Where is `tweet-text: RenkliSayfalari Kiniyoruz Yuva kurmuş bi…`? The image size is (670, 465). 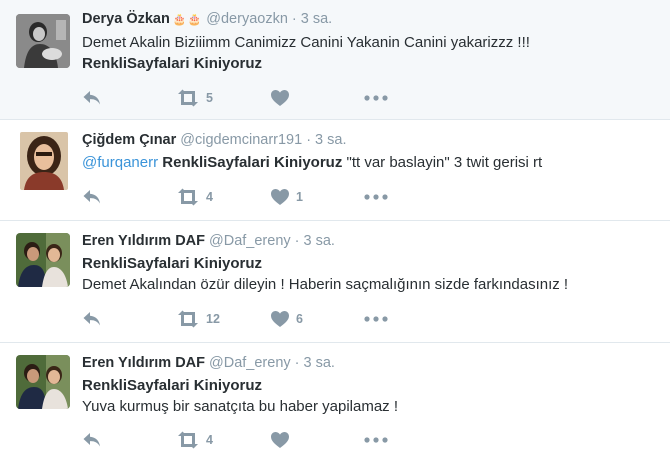
tweet-text: RenkliSayfalari Kiniyoruz Yuva kurmuş bi… is located at coordinates (371, 396).